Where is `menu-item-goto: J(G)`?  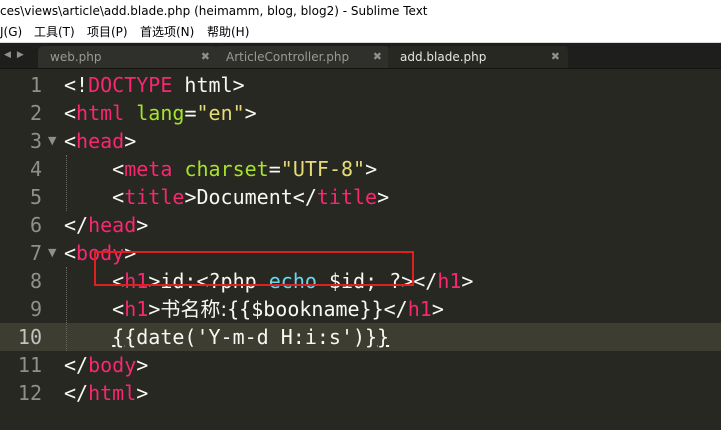
menu-item-goto: J(G) is located at coordinates (11, 32).